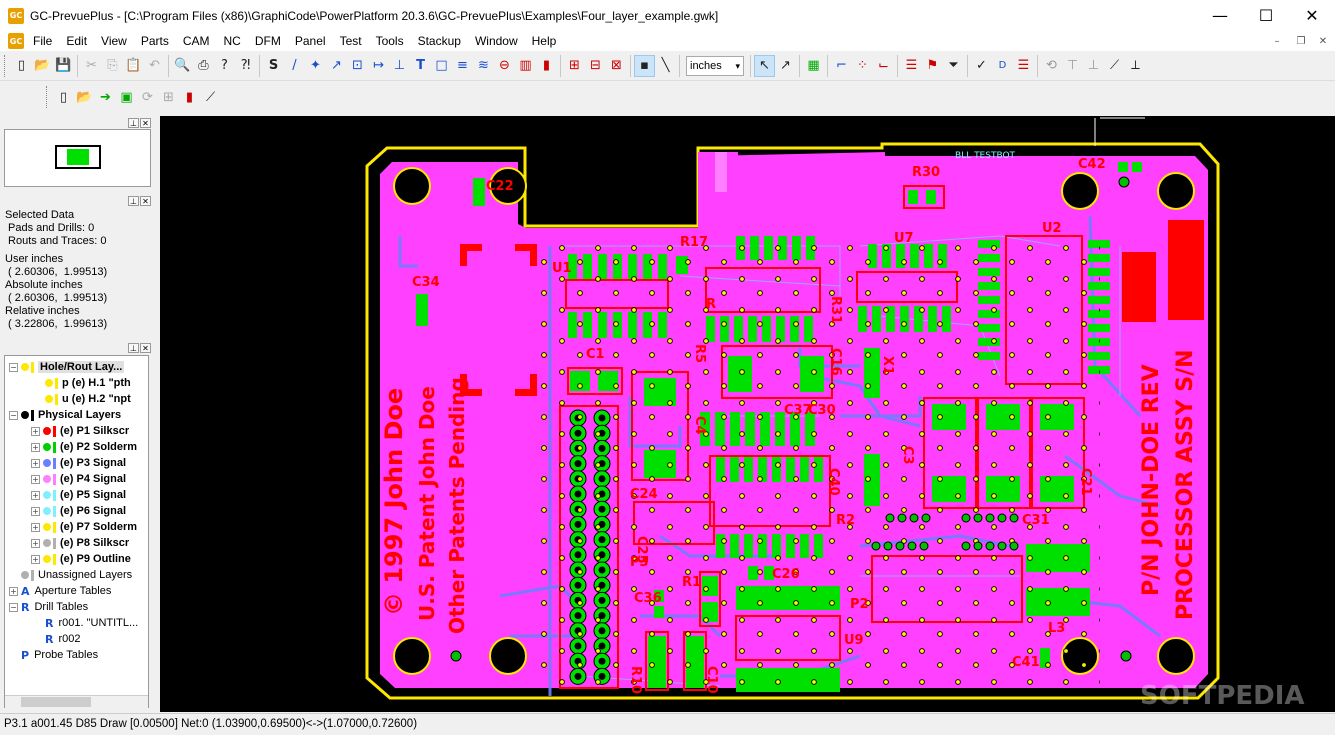 This screenshot has height=735, width=1335. Describe the element at coordinates (16, 15) in the screenshot. I see `app-logo-icon: GC` at that location.